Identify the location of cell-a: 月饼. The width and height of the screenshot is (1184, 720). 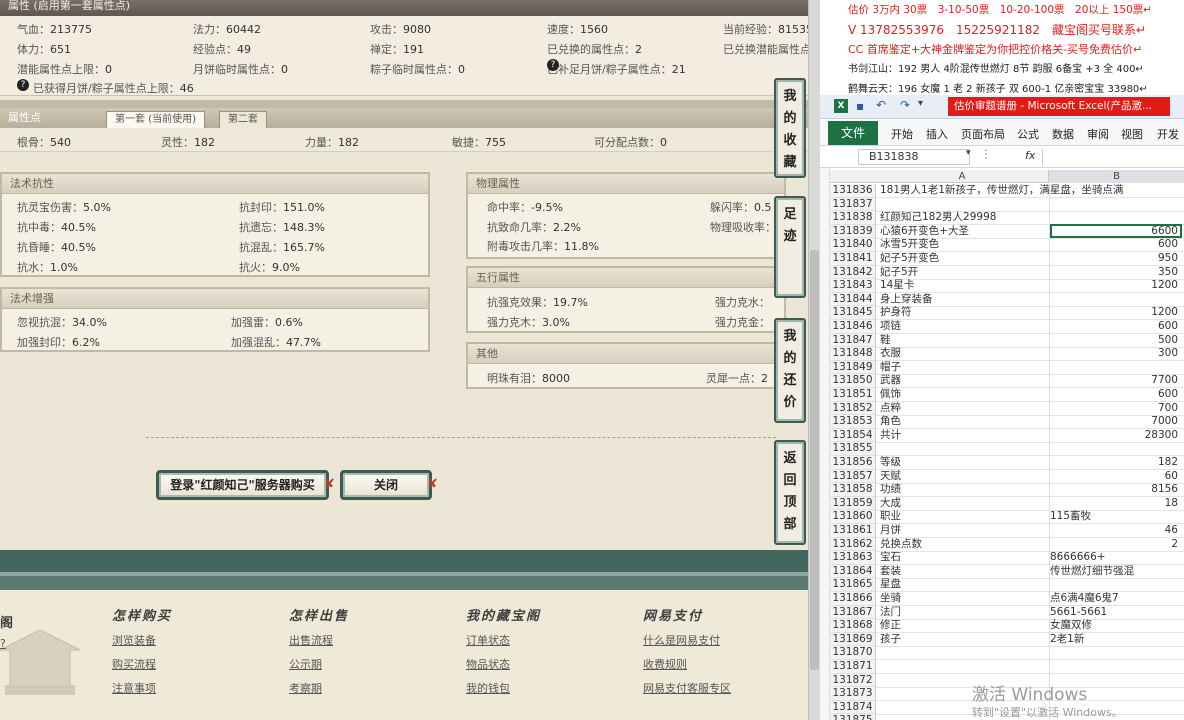
(965, 530).